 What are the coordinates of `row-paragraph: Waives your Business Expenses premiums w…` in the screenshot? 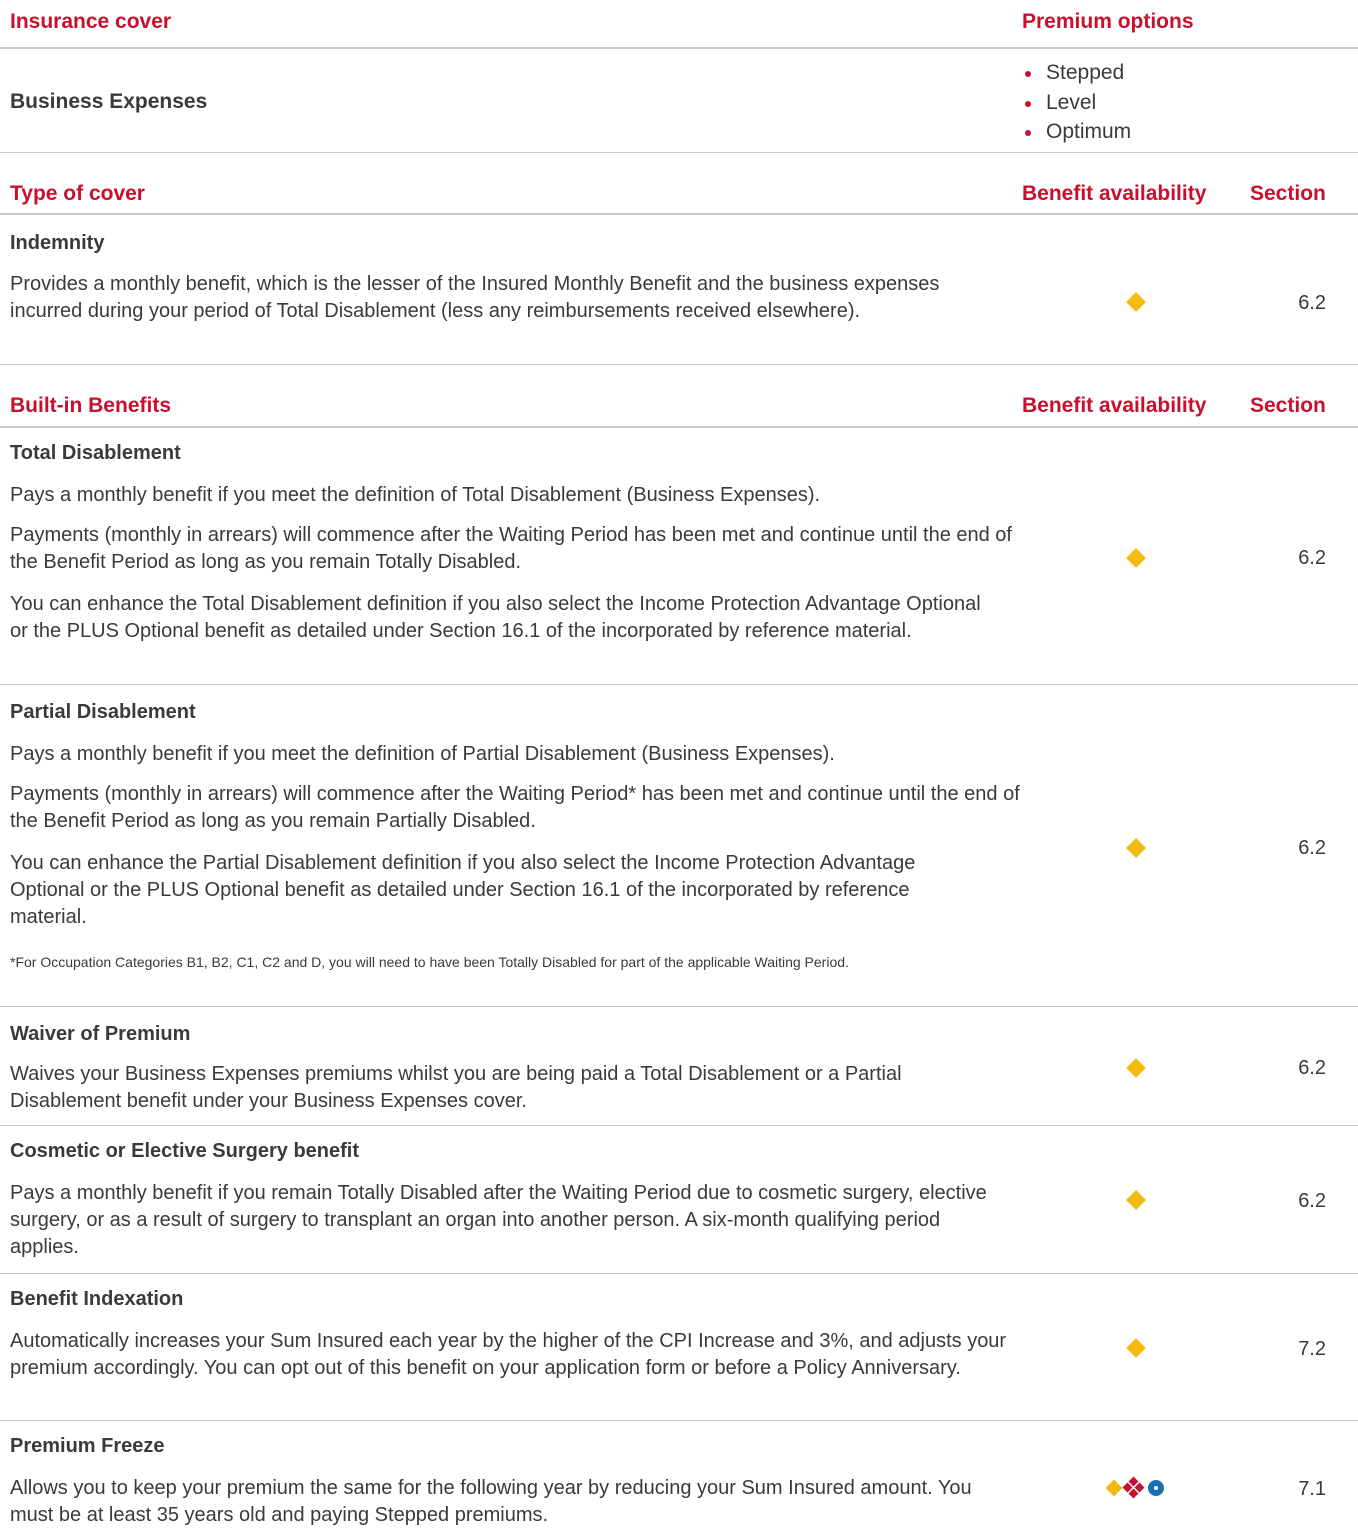 It's located at (456, 1087).